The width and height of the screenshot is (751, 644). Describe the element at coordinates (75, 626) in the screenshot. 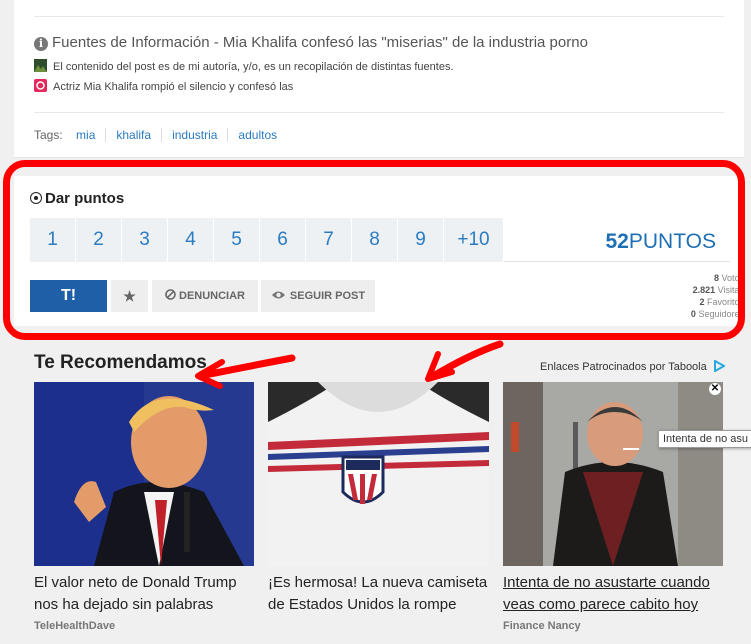

I see `recommend-brand-1: TeleHealthDave` at that location.